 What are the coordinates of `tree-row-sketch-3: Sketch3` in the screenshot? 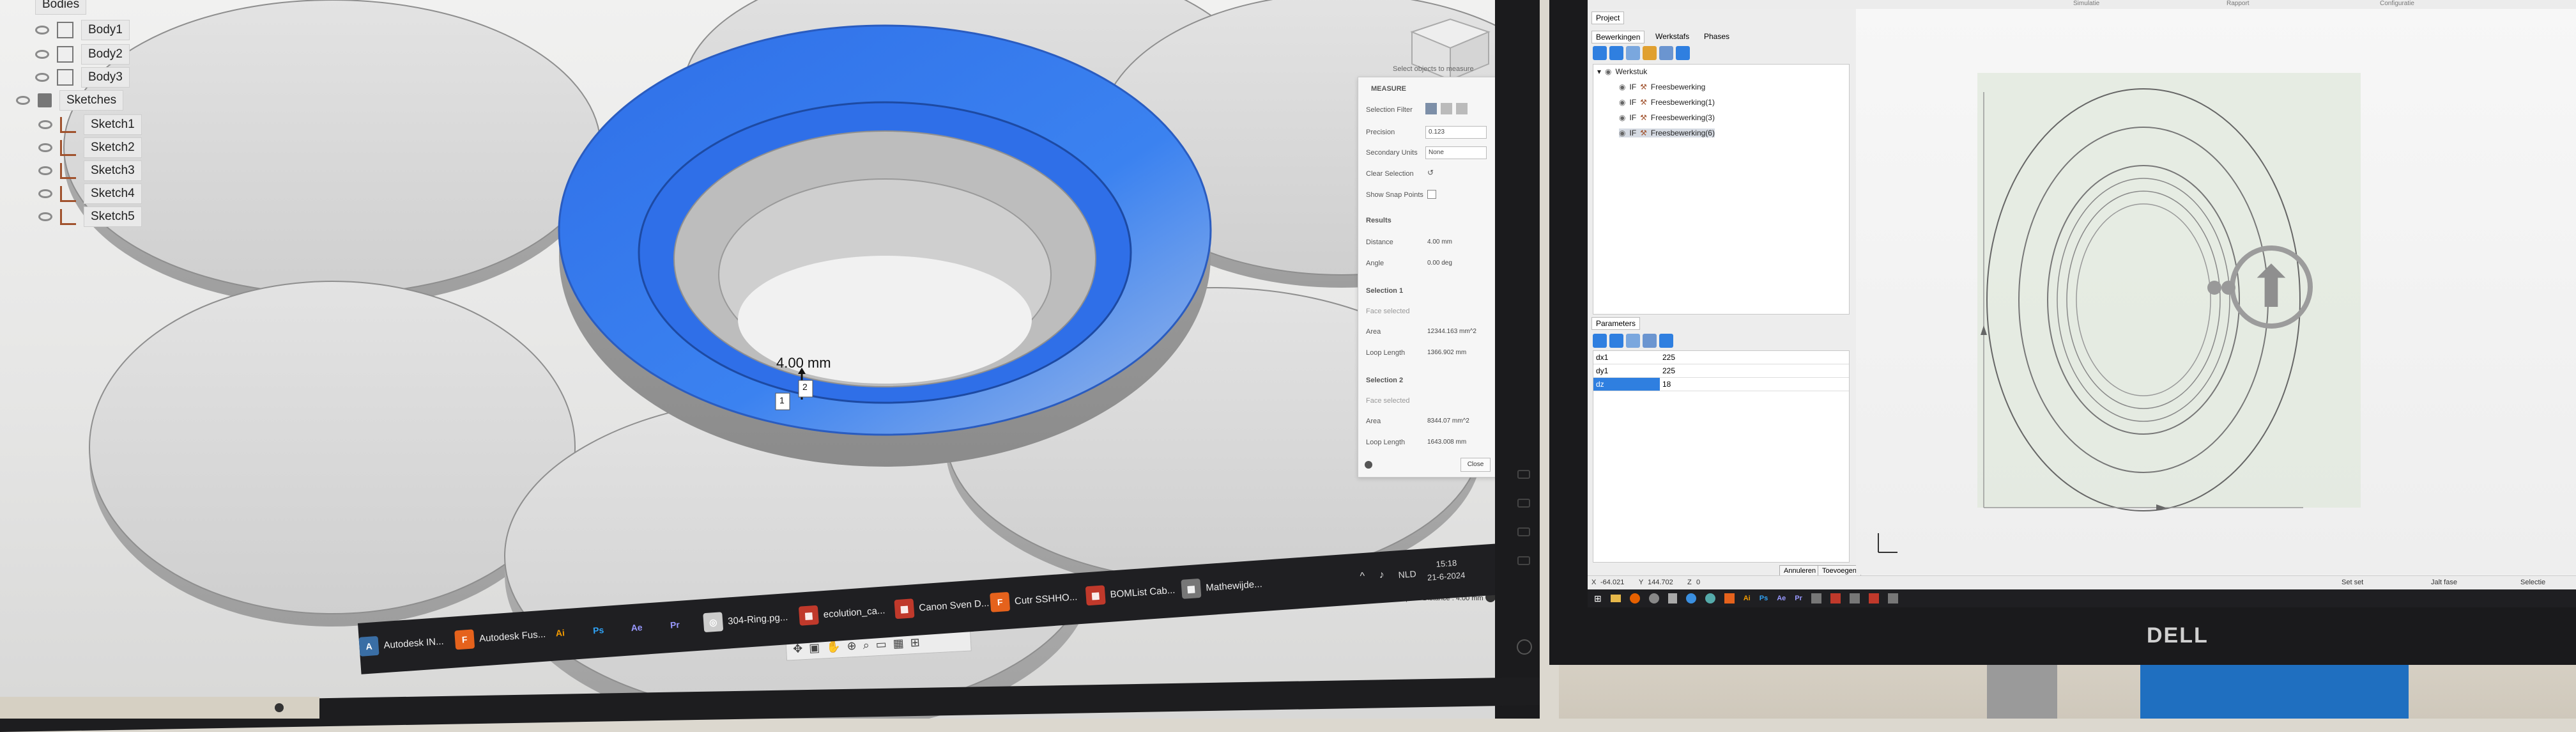 It's located at (90, 171).